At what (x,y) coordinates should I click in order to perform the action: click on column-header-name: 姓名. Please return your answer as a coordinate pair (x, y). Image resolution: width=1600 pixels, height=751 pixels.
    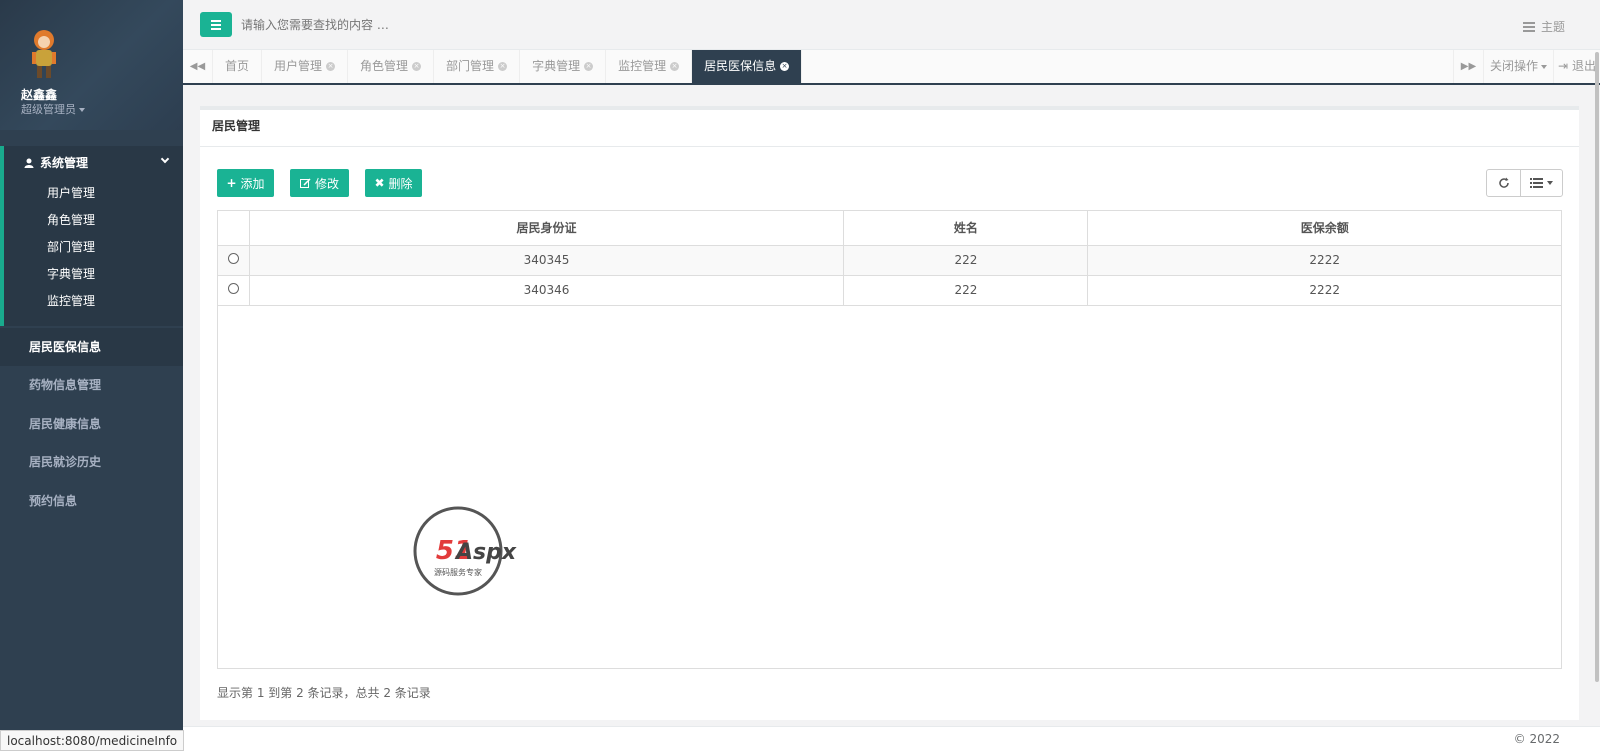
    Looking at the image, I should click on (965, 228).